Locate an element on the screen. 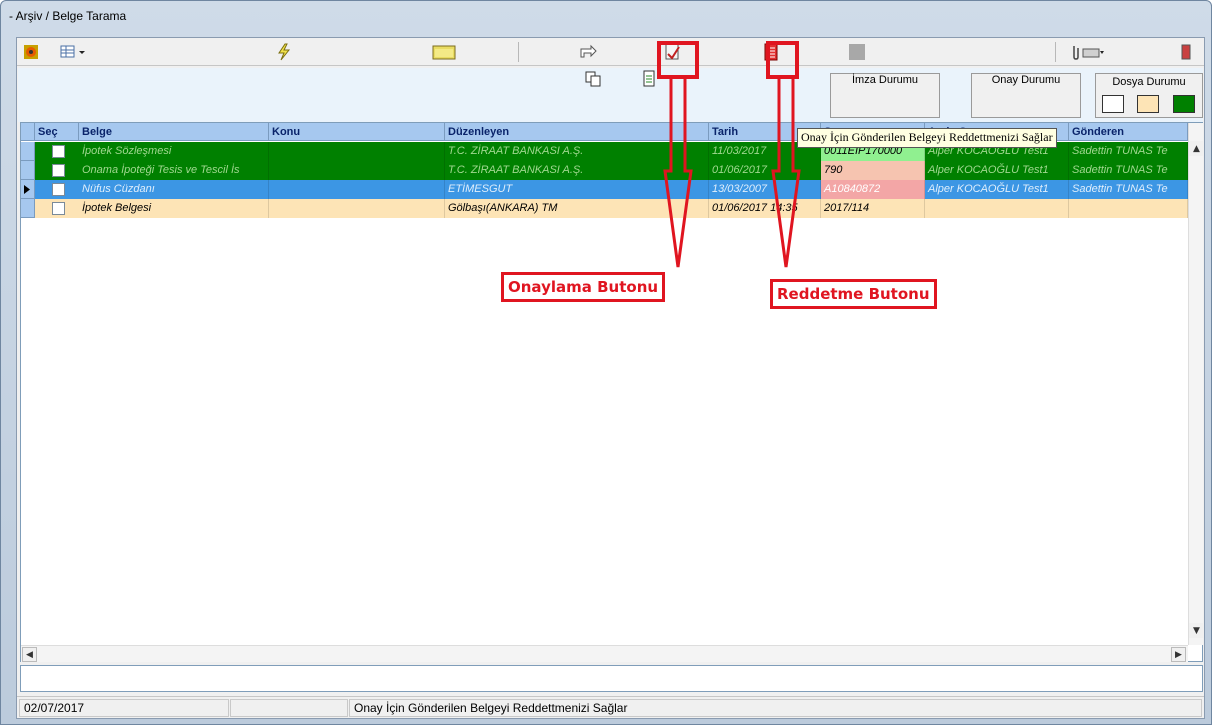 Image resolution: width=1212 pixels, height=725 pixels. cell-belge: İpotek Sözleşmesi is located at coordinates (174, 151).